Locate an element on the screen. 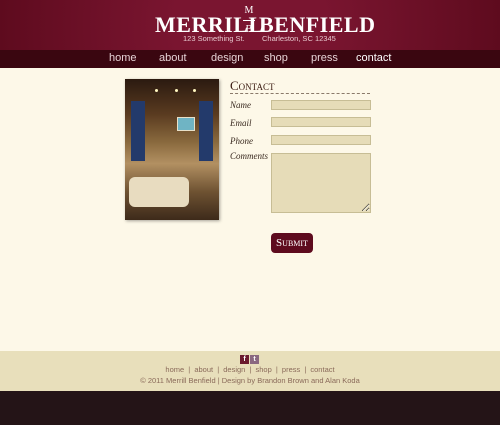  comments-label: Comments is located at coordinates (249, 156).